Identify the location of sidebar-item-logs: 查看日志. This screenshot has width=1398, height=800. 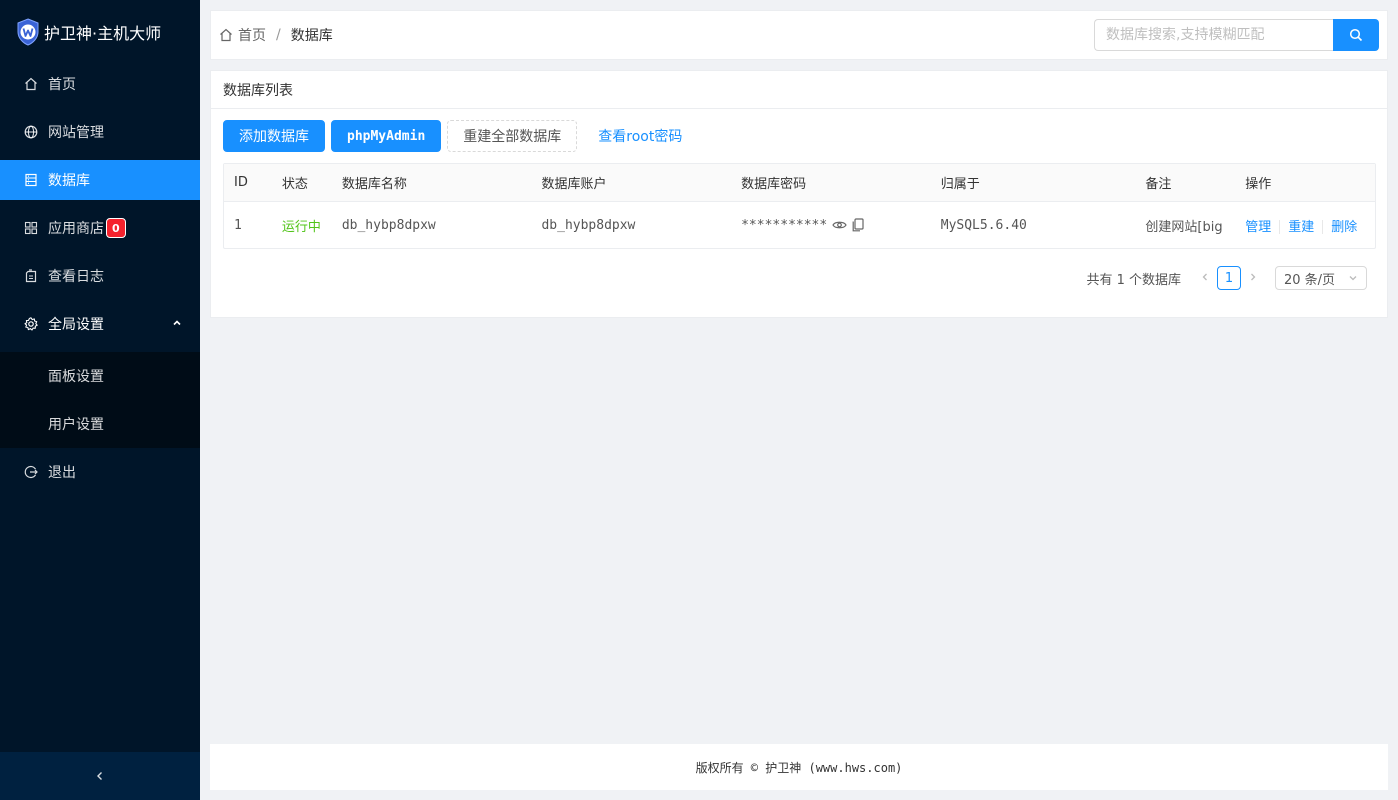
(100, 276).